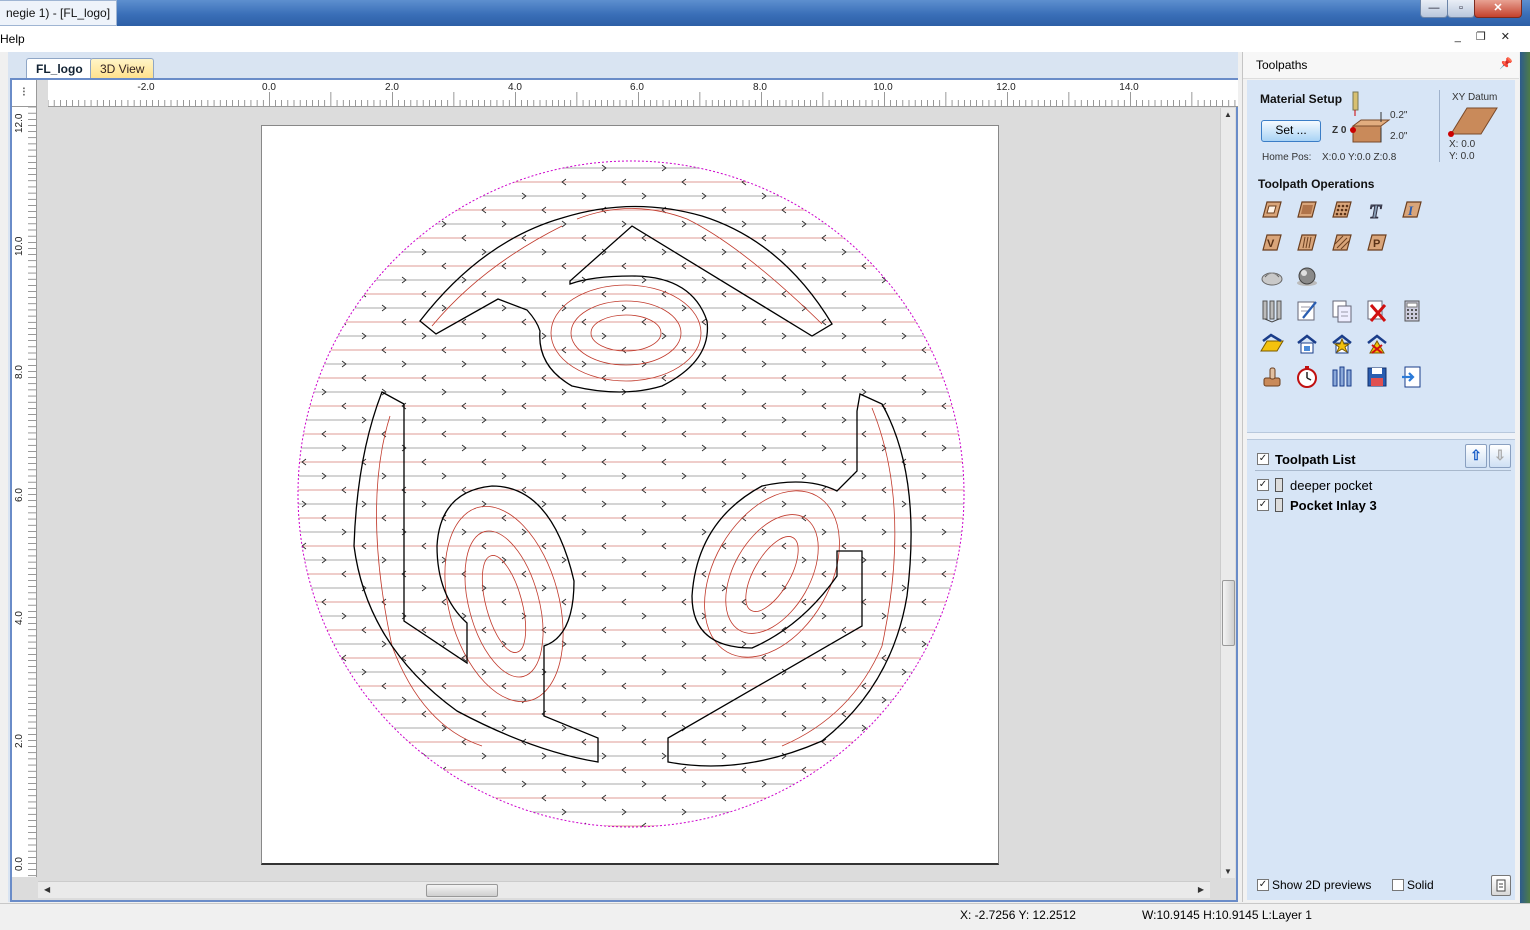 This screenshot has height=930, width=1530. Describe the element at coordinates (1227, 493) in the screenshot. I see `vertical-scrollbar: ▲ ▼` at that location.